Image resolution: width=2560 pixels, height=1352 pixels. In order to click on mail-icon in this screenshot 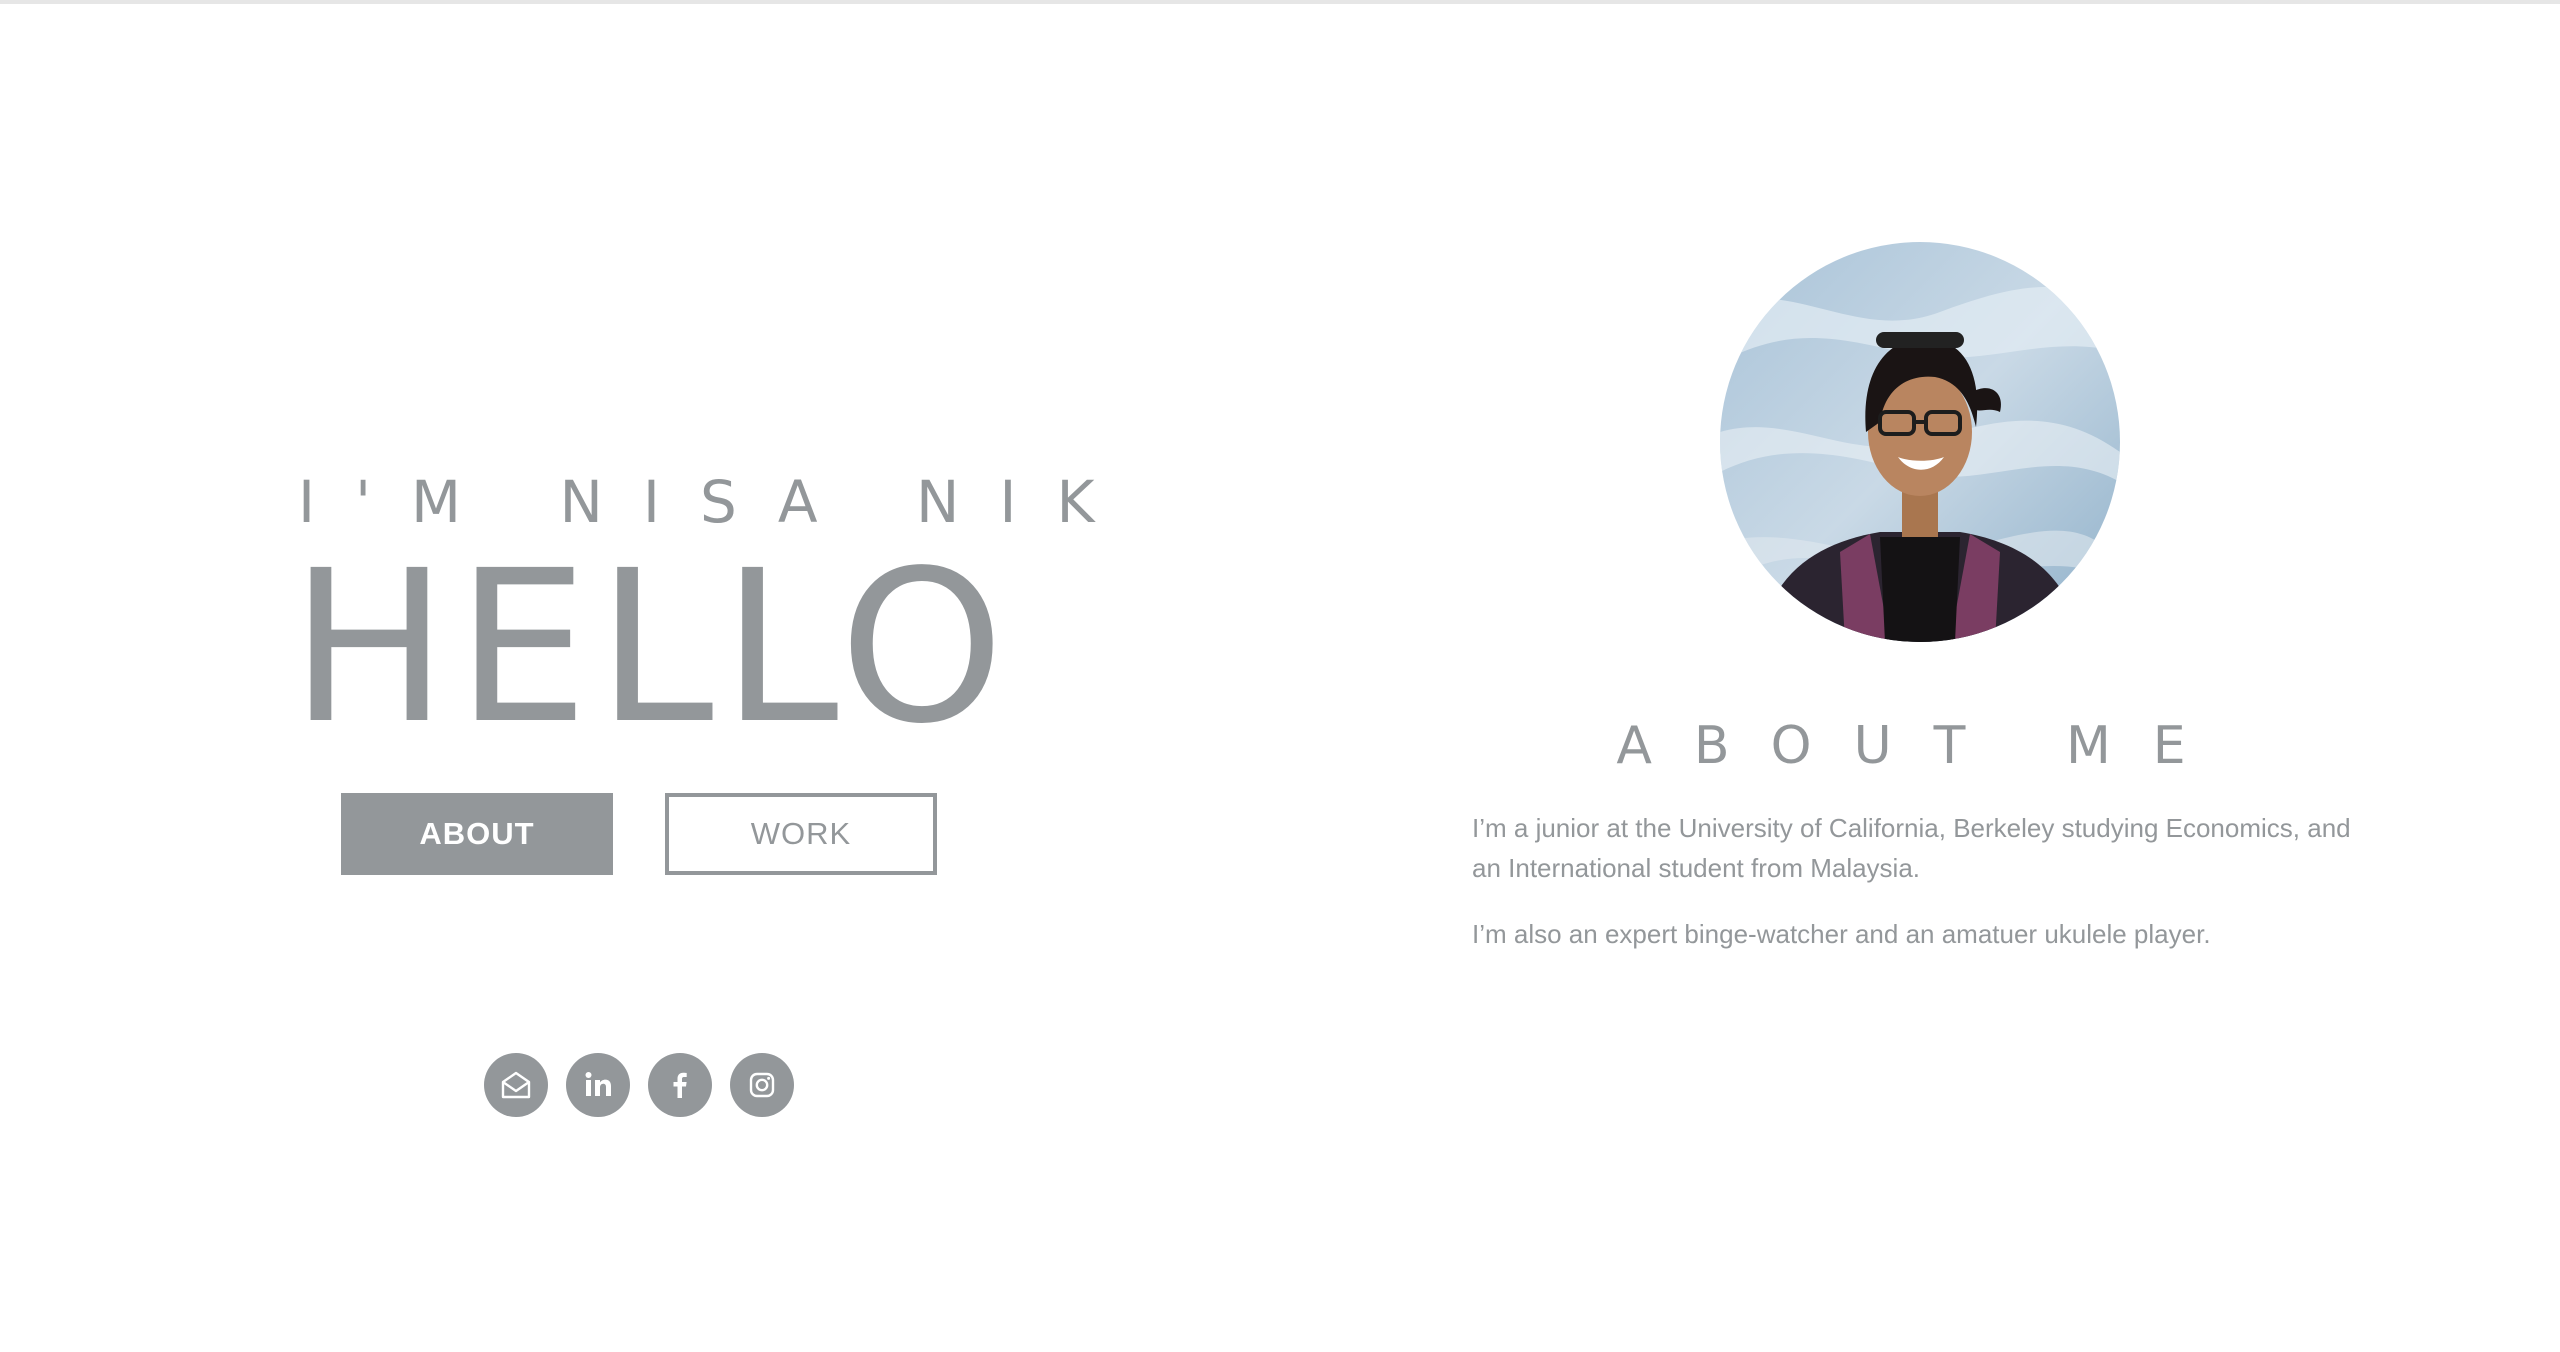, I will do `click(516, 1085)`.